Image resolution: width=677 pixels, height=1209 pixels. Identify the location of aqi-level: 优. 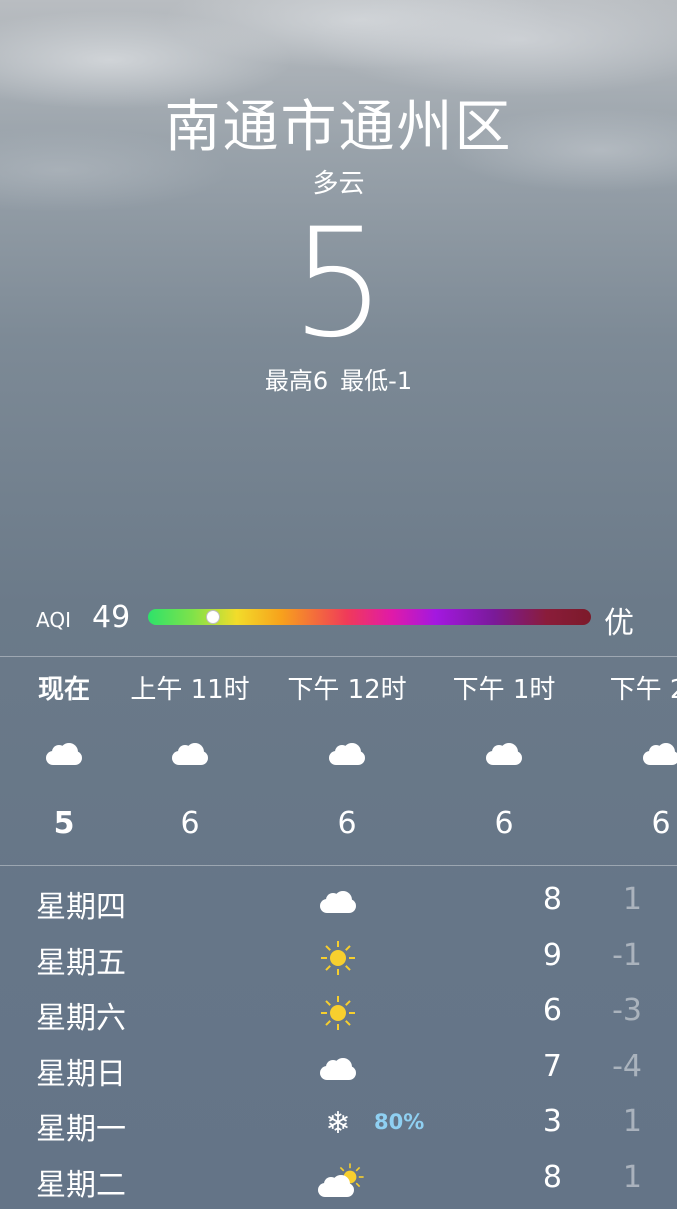
(619, 623).